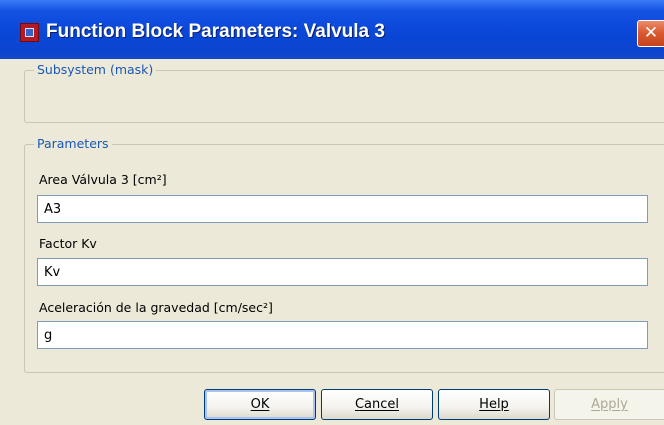  What do you see at coordinates (377, 404) in the screenshot?
I see `cancel-button: Cancel` at bounding box center [377, 404].